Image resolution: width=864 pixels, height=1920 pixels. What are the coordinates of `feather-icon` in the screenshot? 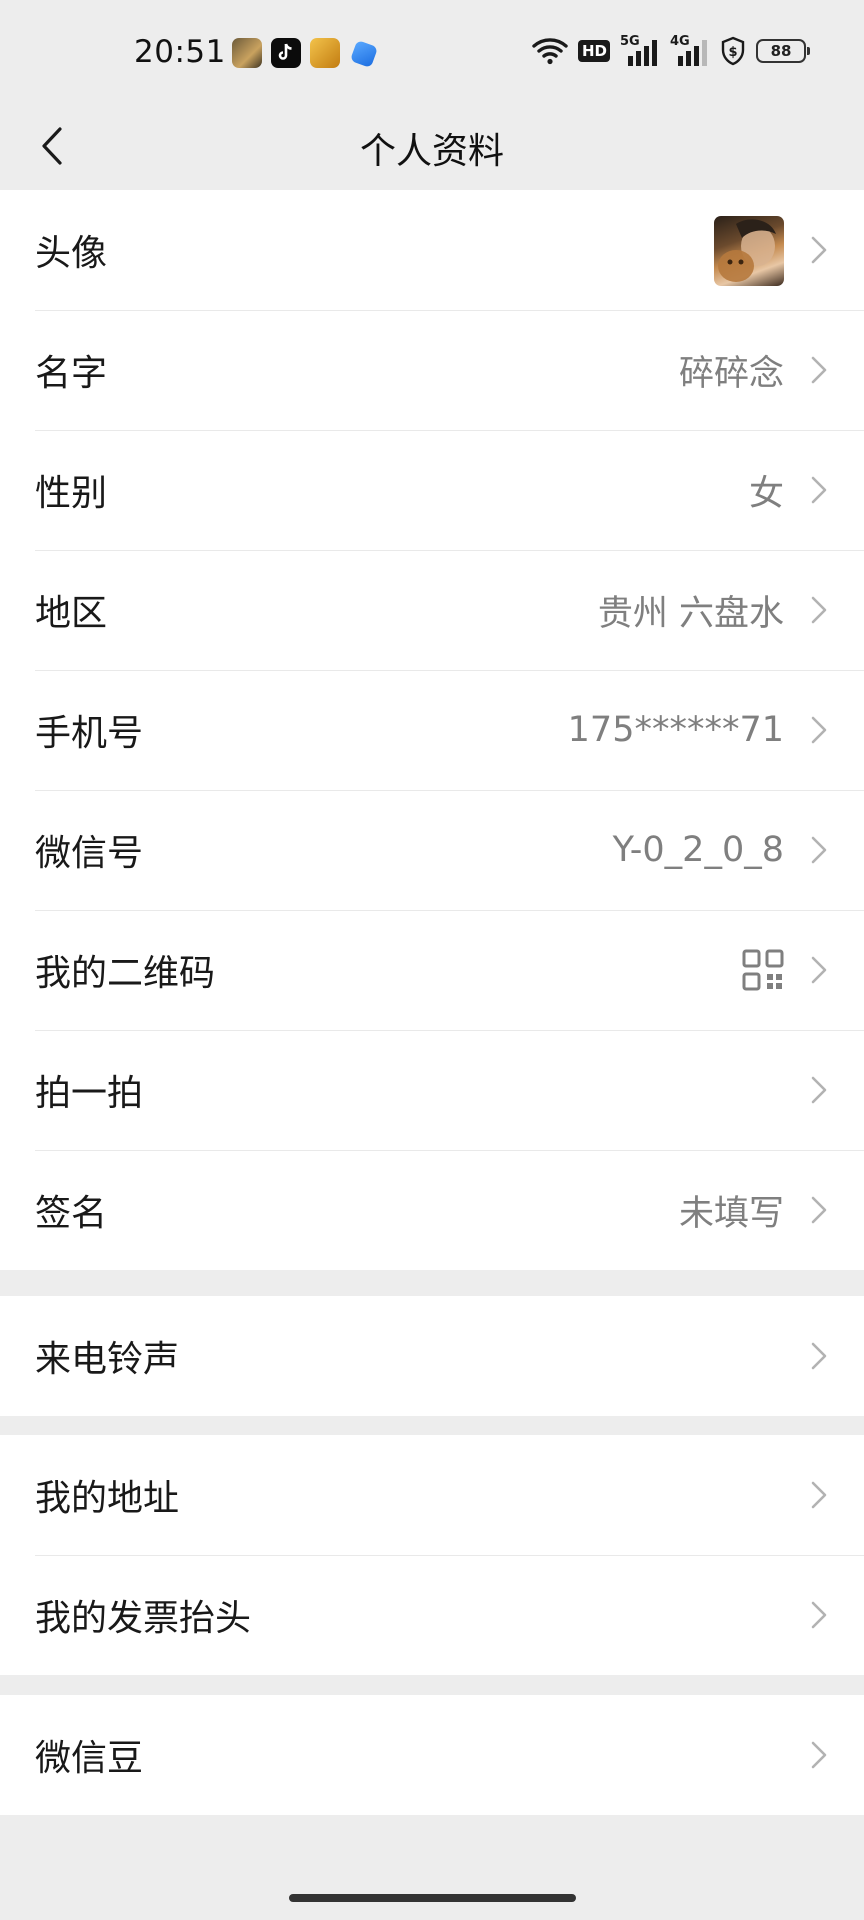 It's located at (364, 54).